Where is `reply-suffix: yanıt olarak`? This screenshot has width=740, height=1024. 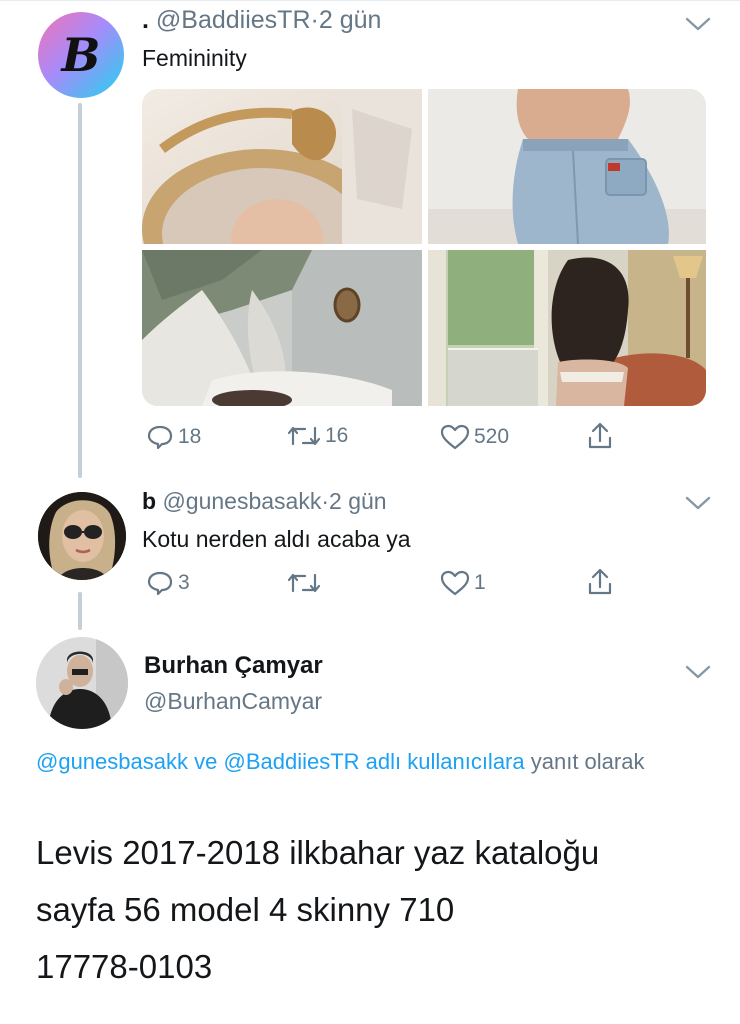
reply-suffix: yanıt olarak is located at coordinates (587, 761).